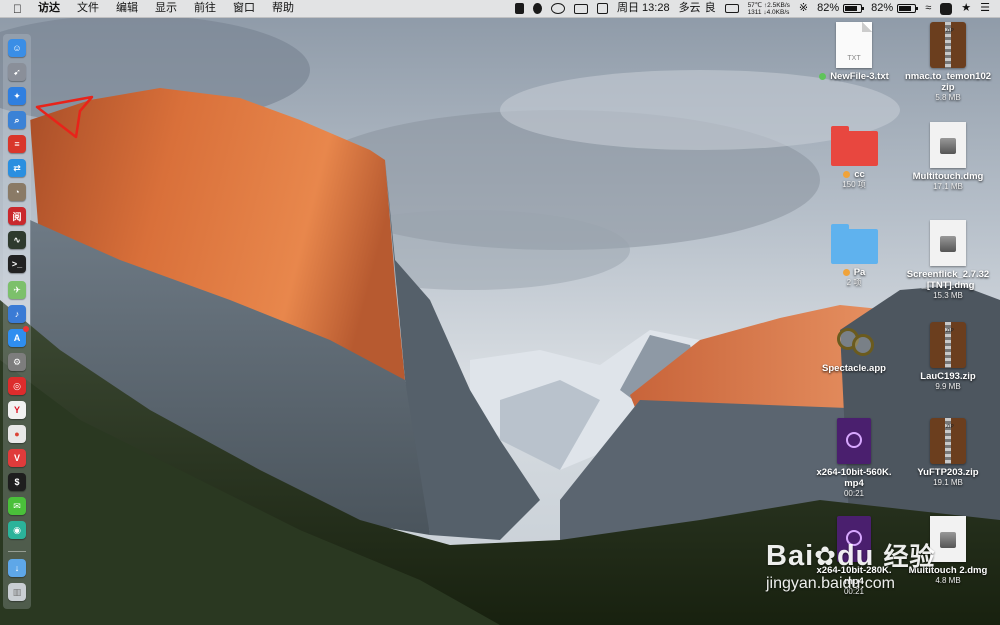 The height and width of the screenshot is (625, 1000). I want to click on finder-icon: ☺, so click(17, 48).